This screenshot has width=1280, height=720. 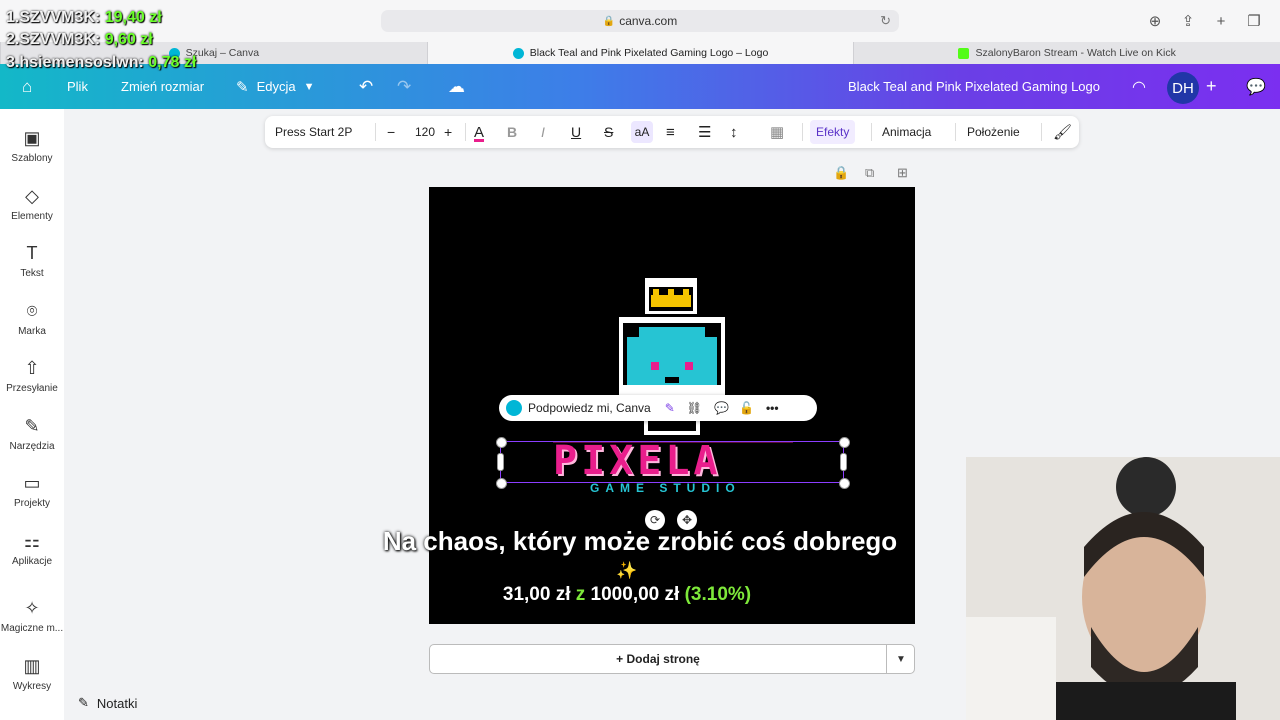 What do you see at coordinates (366, 86) in the screenshot?
I see `undo-icon: ↶` at bounding box center [366, 86].